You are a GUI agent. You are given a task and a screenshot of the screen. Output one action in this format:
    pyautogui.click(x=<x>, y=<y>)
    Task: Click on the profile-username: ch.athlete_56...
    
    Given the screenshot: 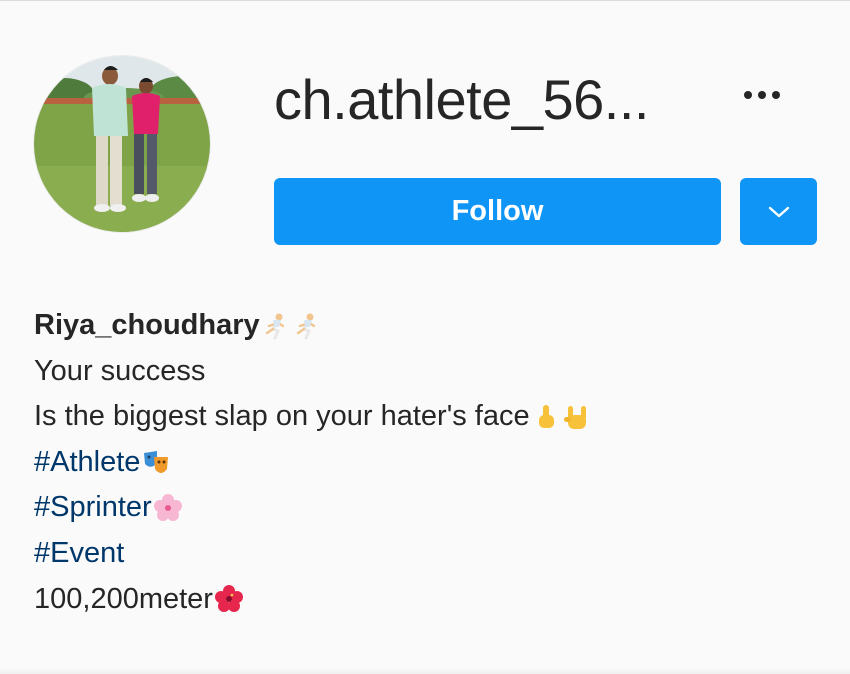 What is the action you would take?
    pyautogui.click(x=461, y=99)
    